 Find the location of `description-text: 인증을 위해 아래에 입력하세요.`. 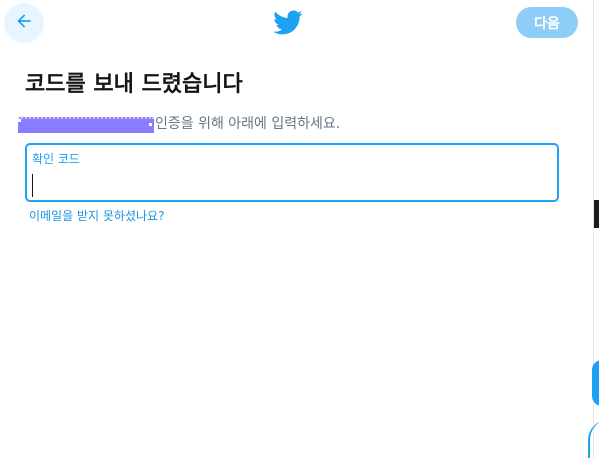

description-text: 인증을 위해 아래에 입력하세요. is located at coordinates (248, 124).